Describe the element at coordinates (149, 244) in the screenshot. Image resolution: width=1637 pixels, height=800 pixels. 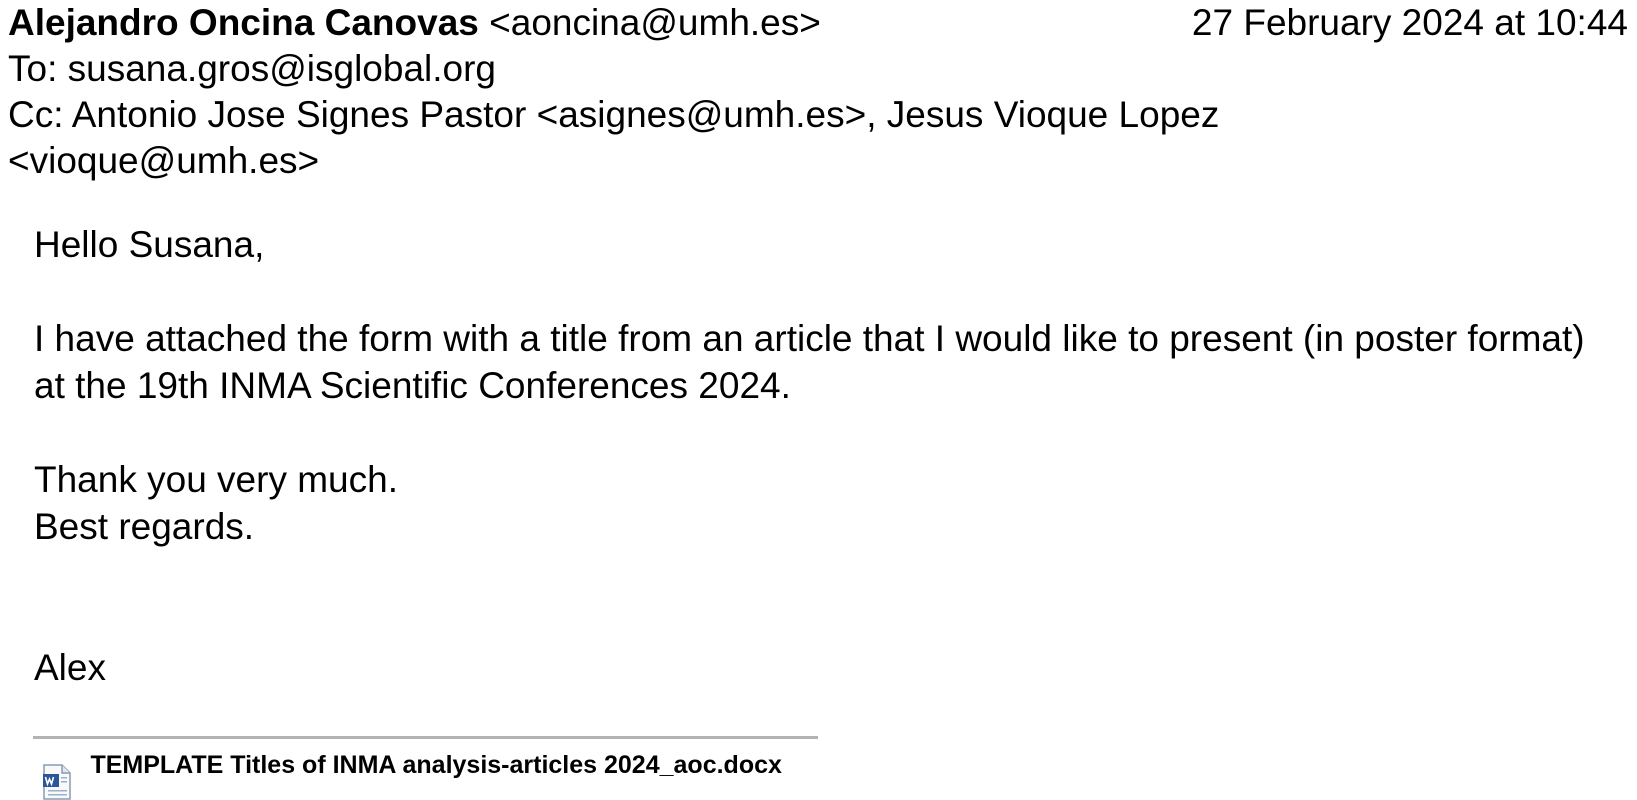
I see `greeting: Hello Susana,` at that location.